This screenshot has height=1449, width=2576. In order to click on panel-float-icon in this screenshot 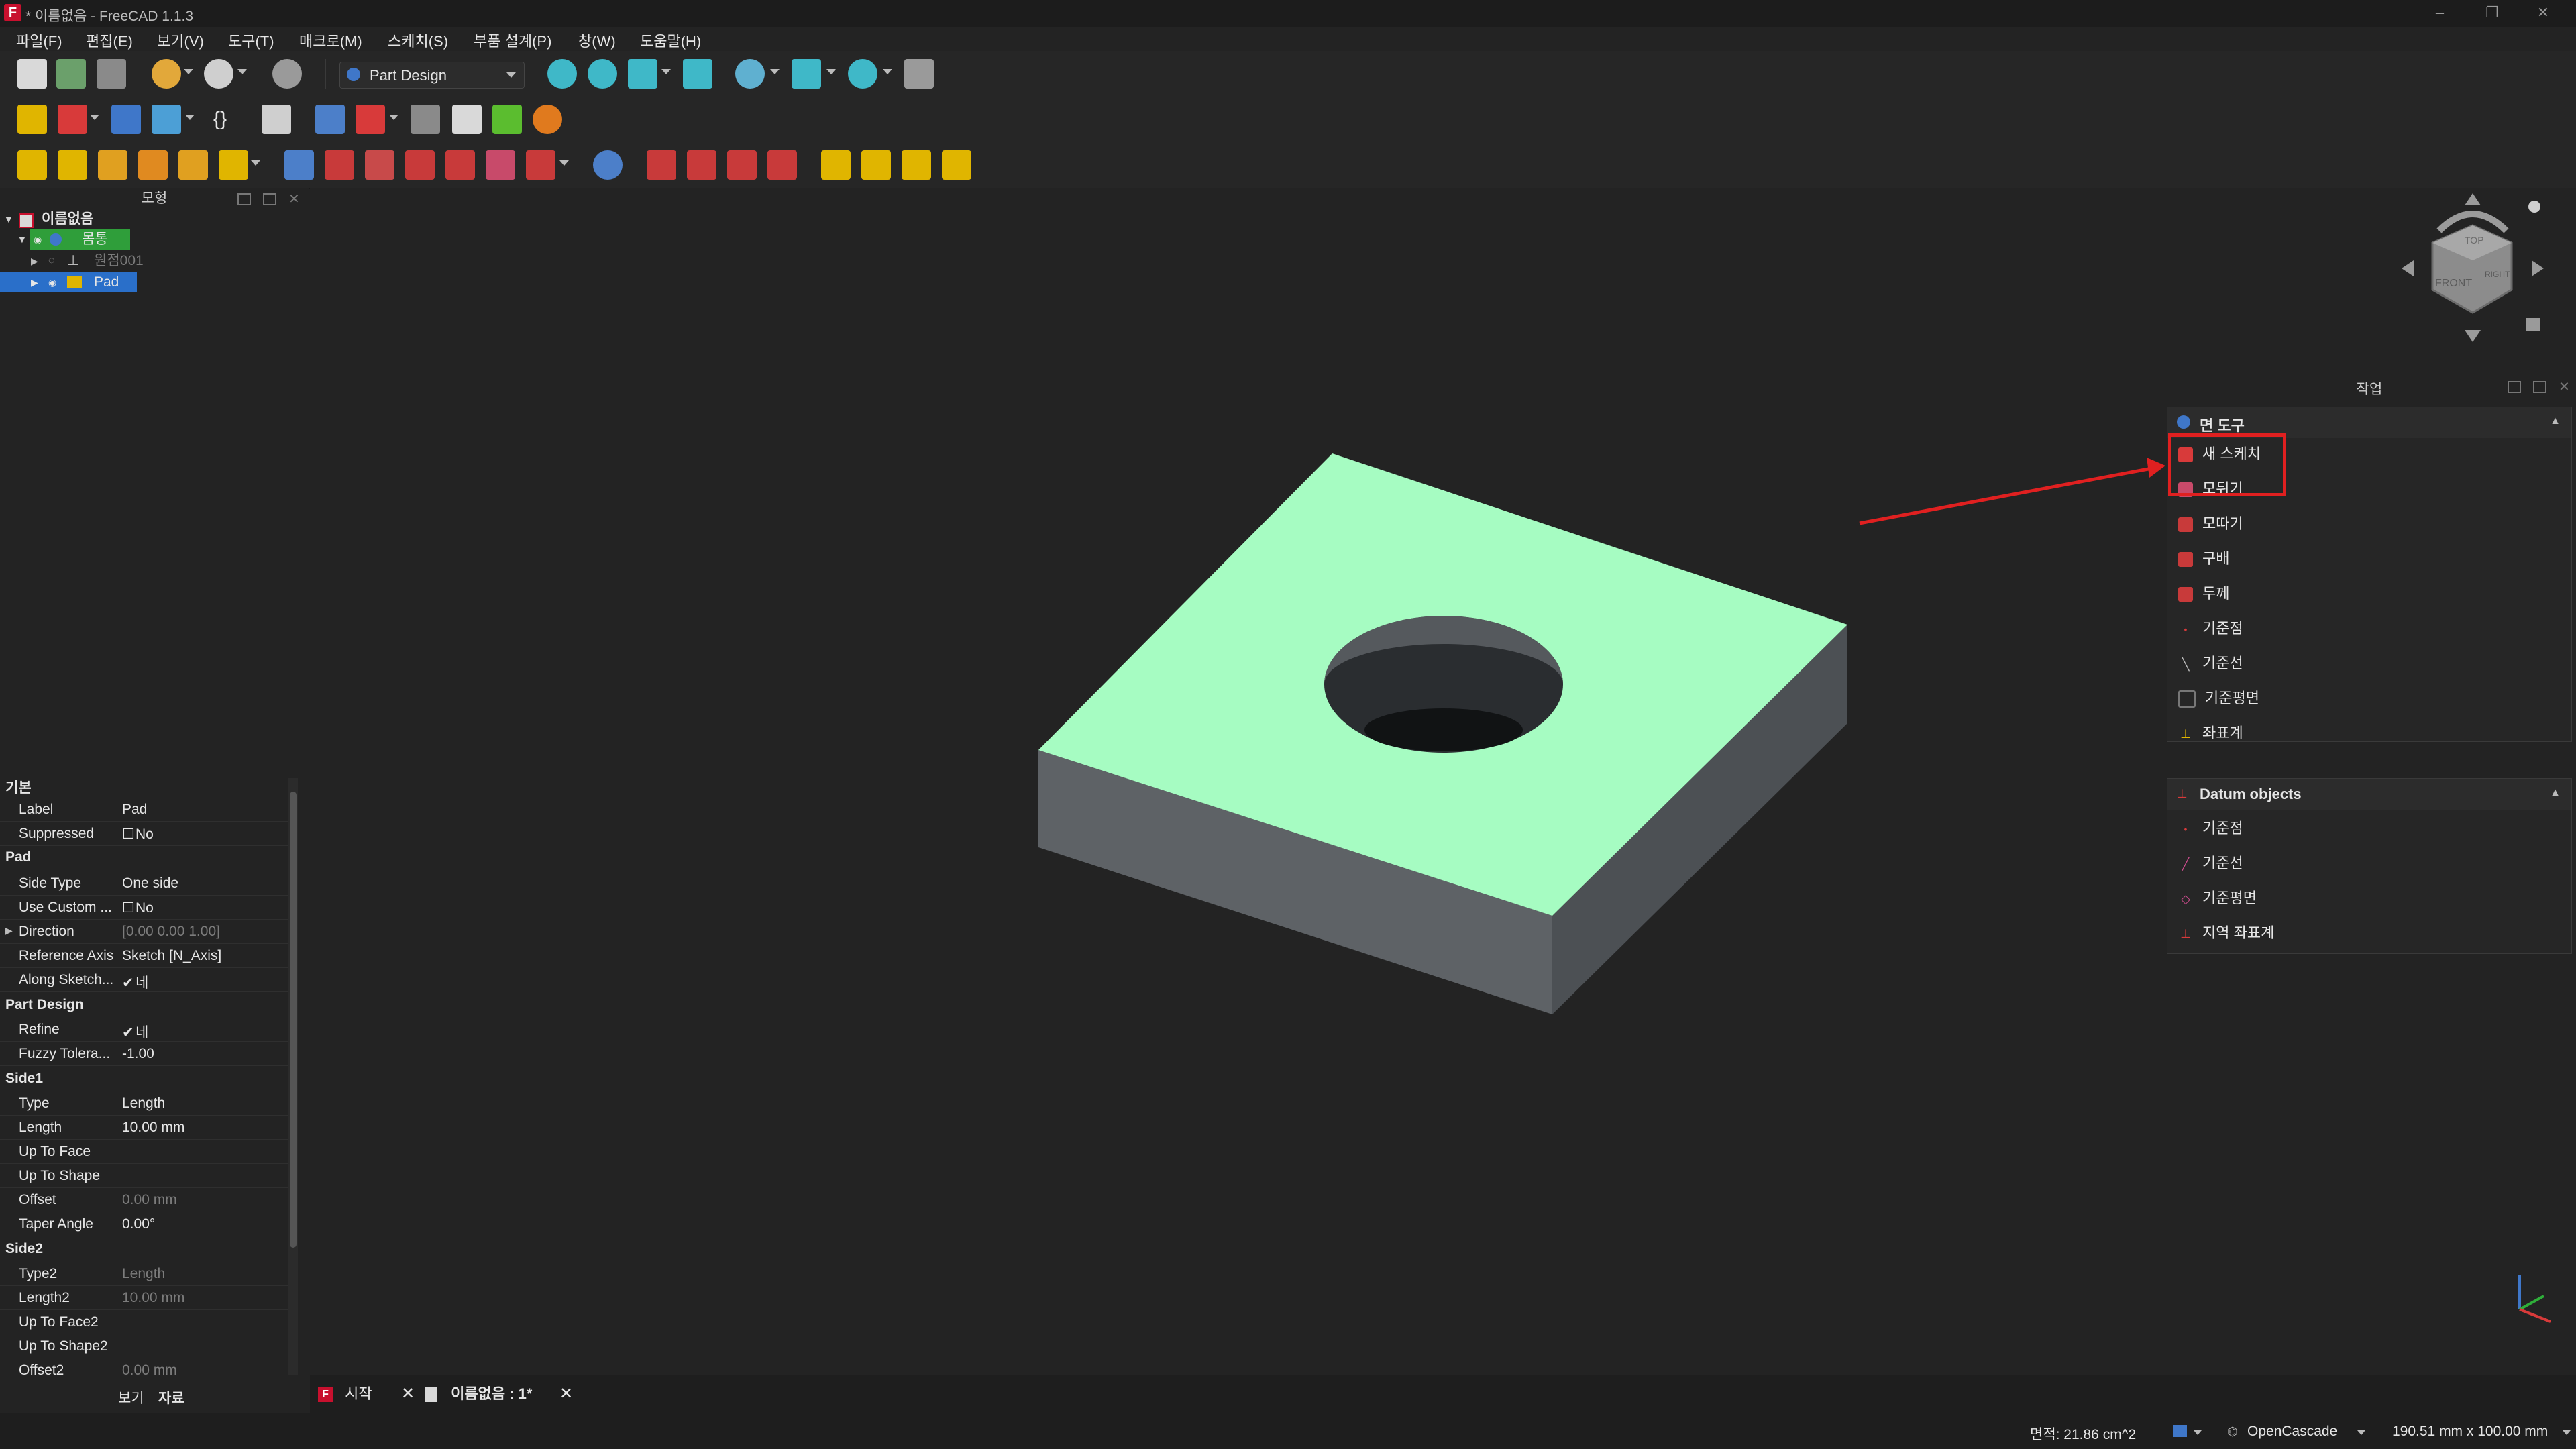, I will do `click(2514, 387)`.